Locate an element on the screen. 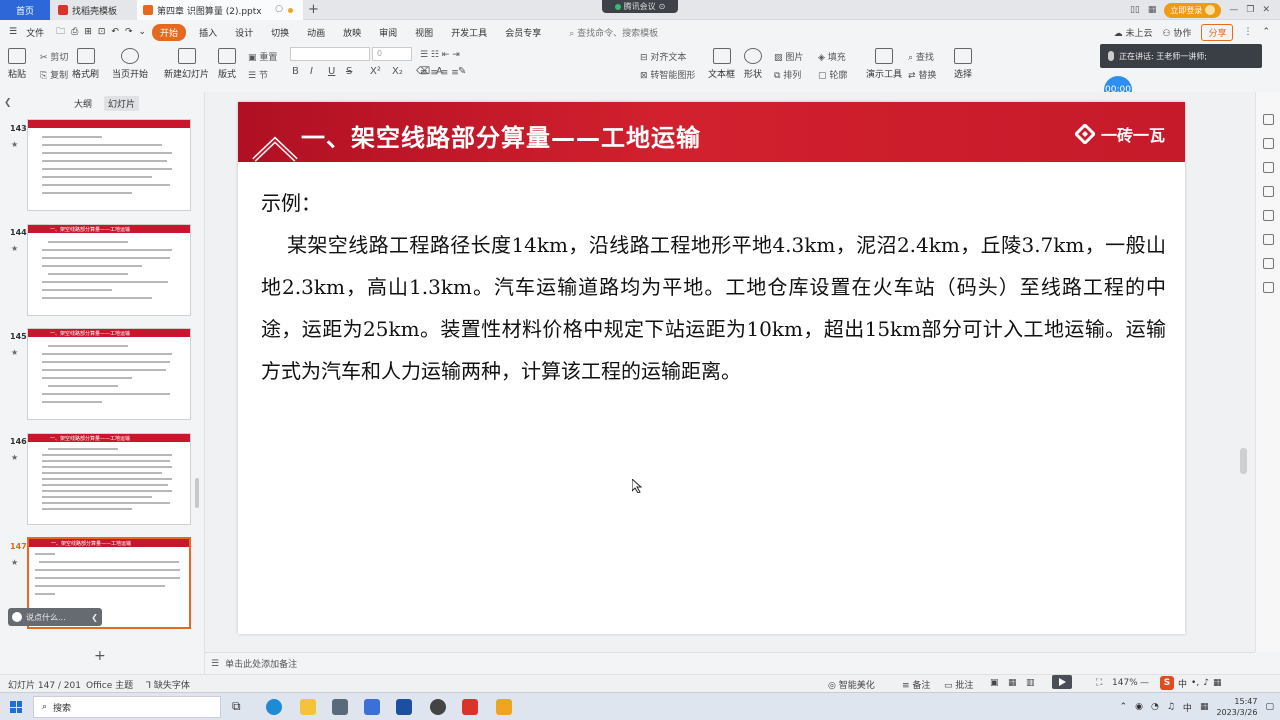 The image size is (1280, 720). font-size-input: 0 is located at coordinates (392, 54).